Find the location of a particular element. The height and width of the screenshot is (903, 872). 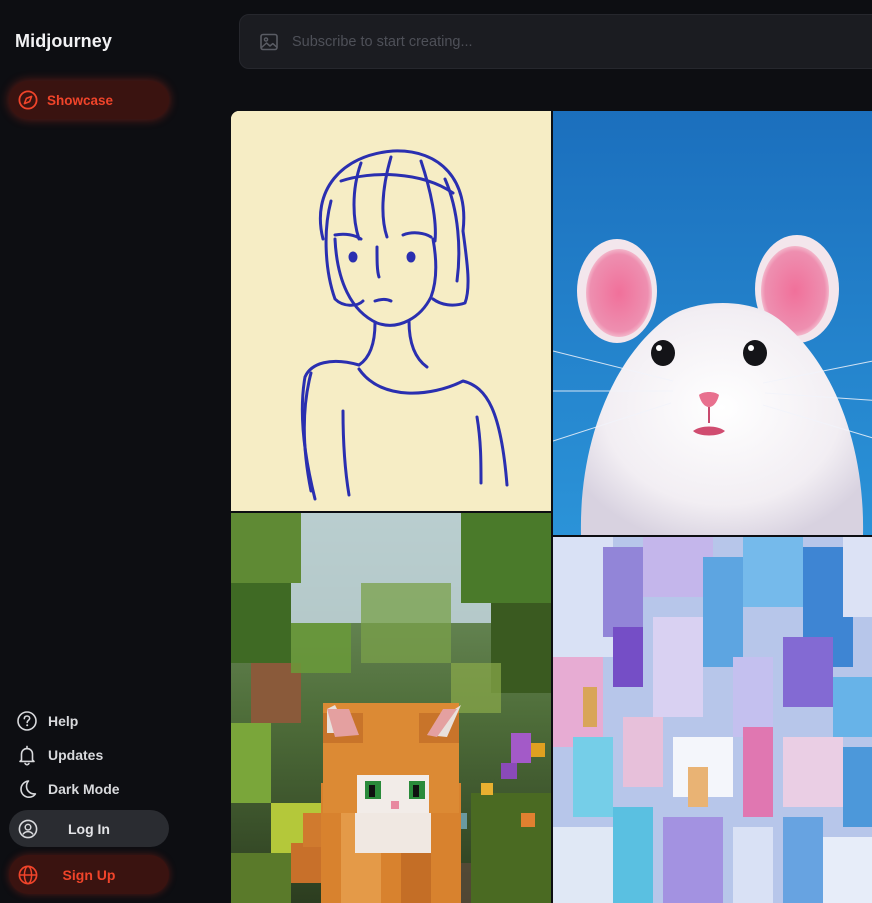

sidebar-bottom-links: Help Updates Dark Mode is located at coordinates (67, 755).